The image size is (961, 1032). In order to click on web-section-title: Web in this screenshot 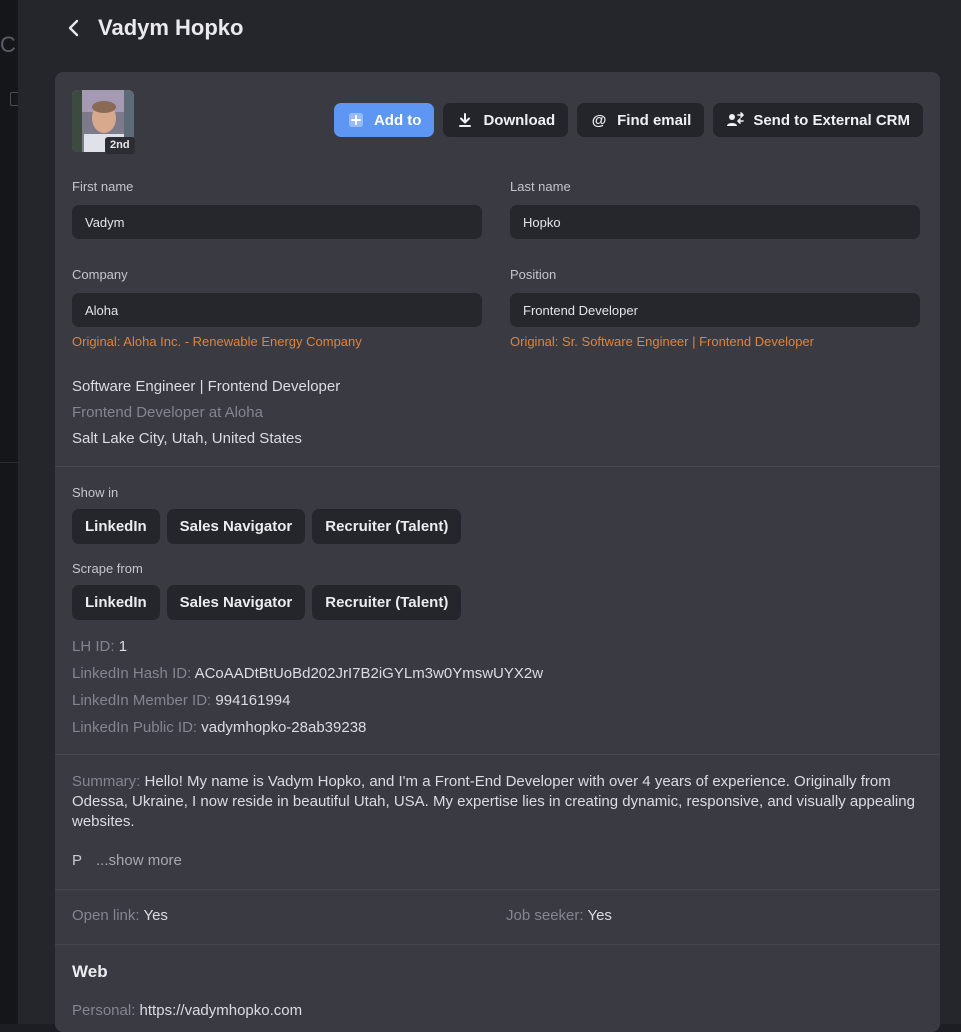, I will do `click(90, 971)`.